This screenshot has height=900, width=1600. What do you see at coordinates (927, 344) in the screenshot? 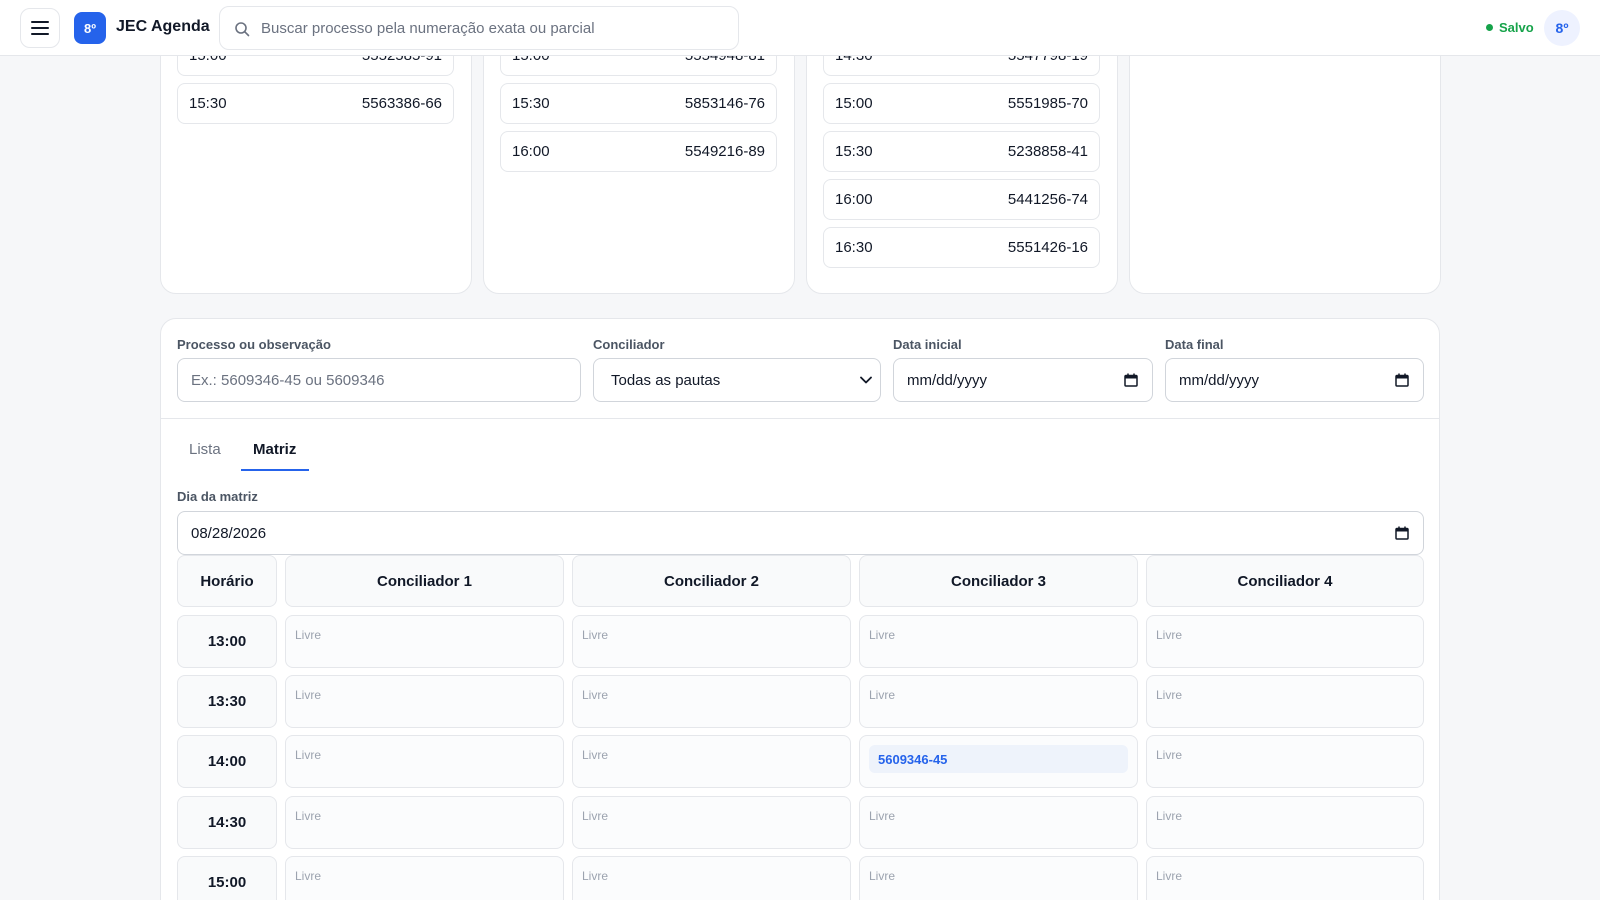
I see `start-date-label: Data inicial` at bounding box center [927, 344].